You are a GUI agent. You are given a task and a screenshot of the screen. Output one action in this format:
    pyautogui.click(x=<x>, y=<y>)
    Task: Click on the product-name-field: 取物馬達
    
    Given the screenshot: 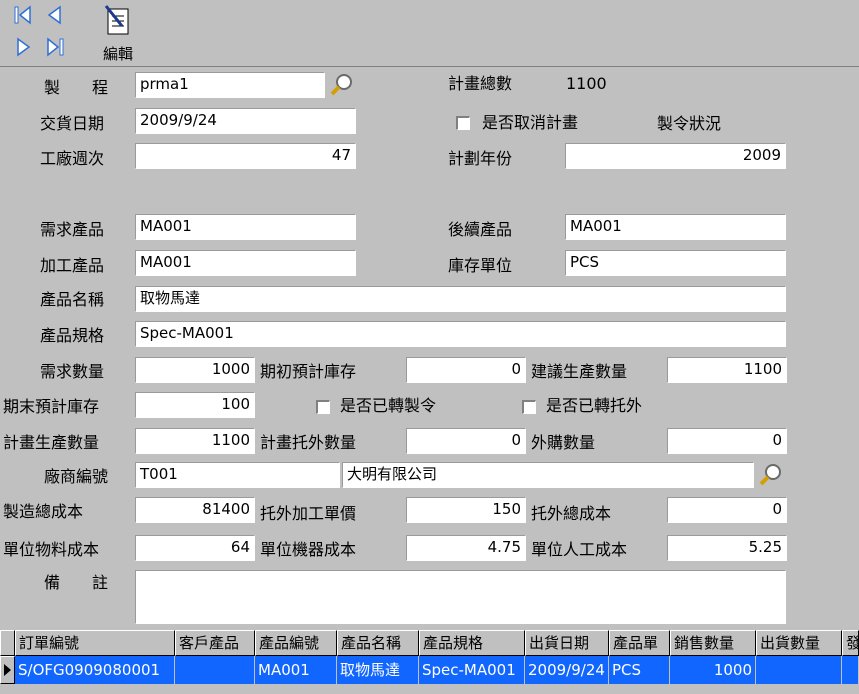 What is the action you would take?
    pyautogui.click(x=460, y=299)
    